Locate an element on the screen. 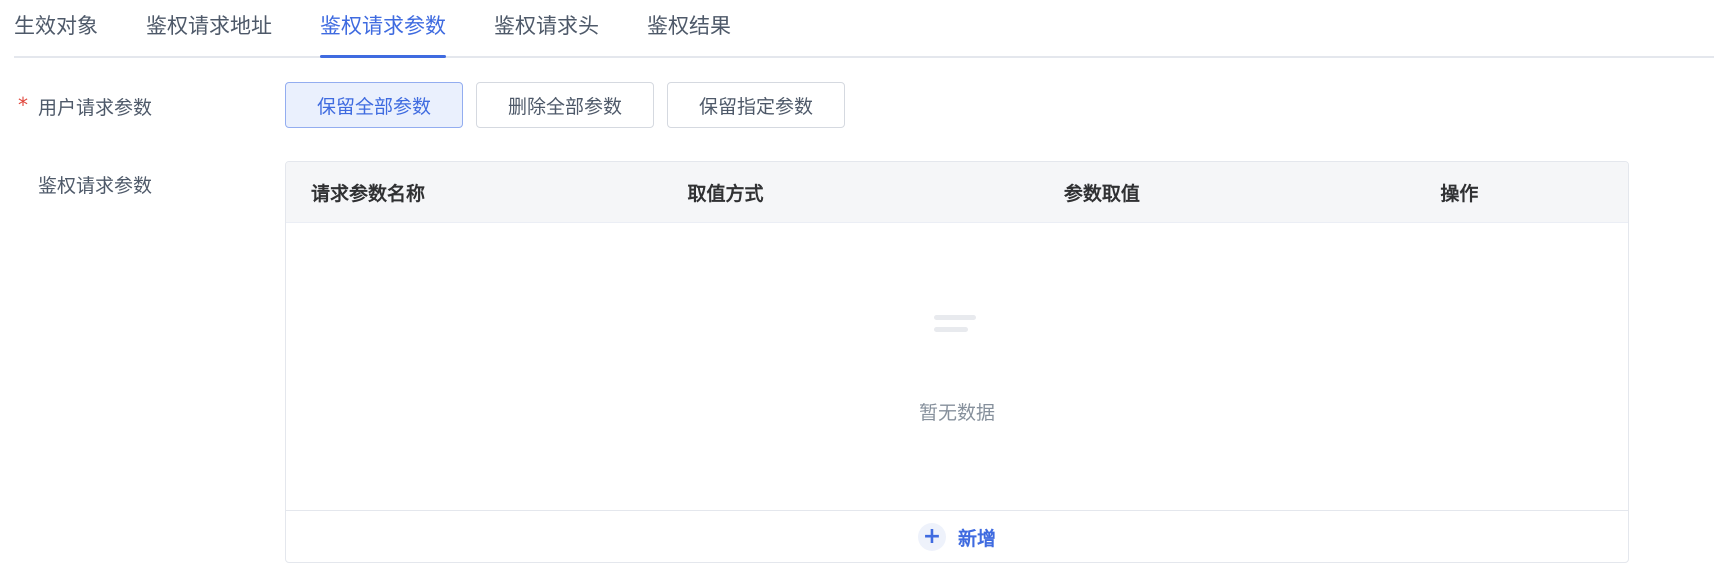  tab-auth-result: 鉴权结果 is located at coordinates (689, 28).